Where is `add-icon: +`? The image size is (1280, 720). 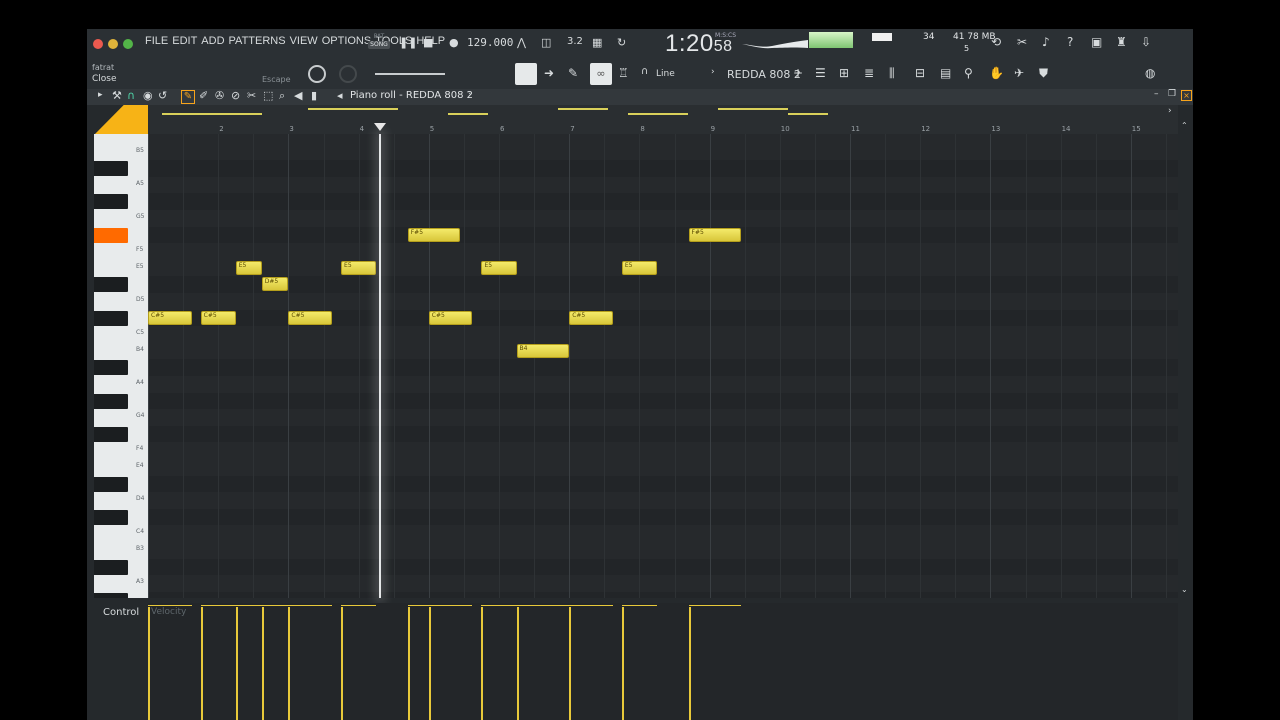 add-icon: + is located at coordinates (798, 73).